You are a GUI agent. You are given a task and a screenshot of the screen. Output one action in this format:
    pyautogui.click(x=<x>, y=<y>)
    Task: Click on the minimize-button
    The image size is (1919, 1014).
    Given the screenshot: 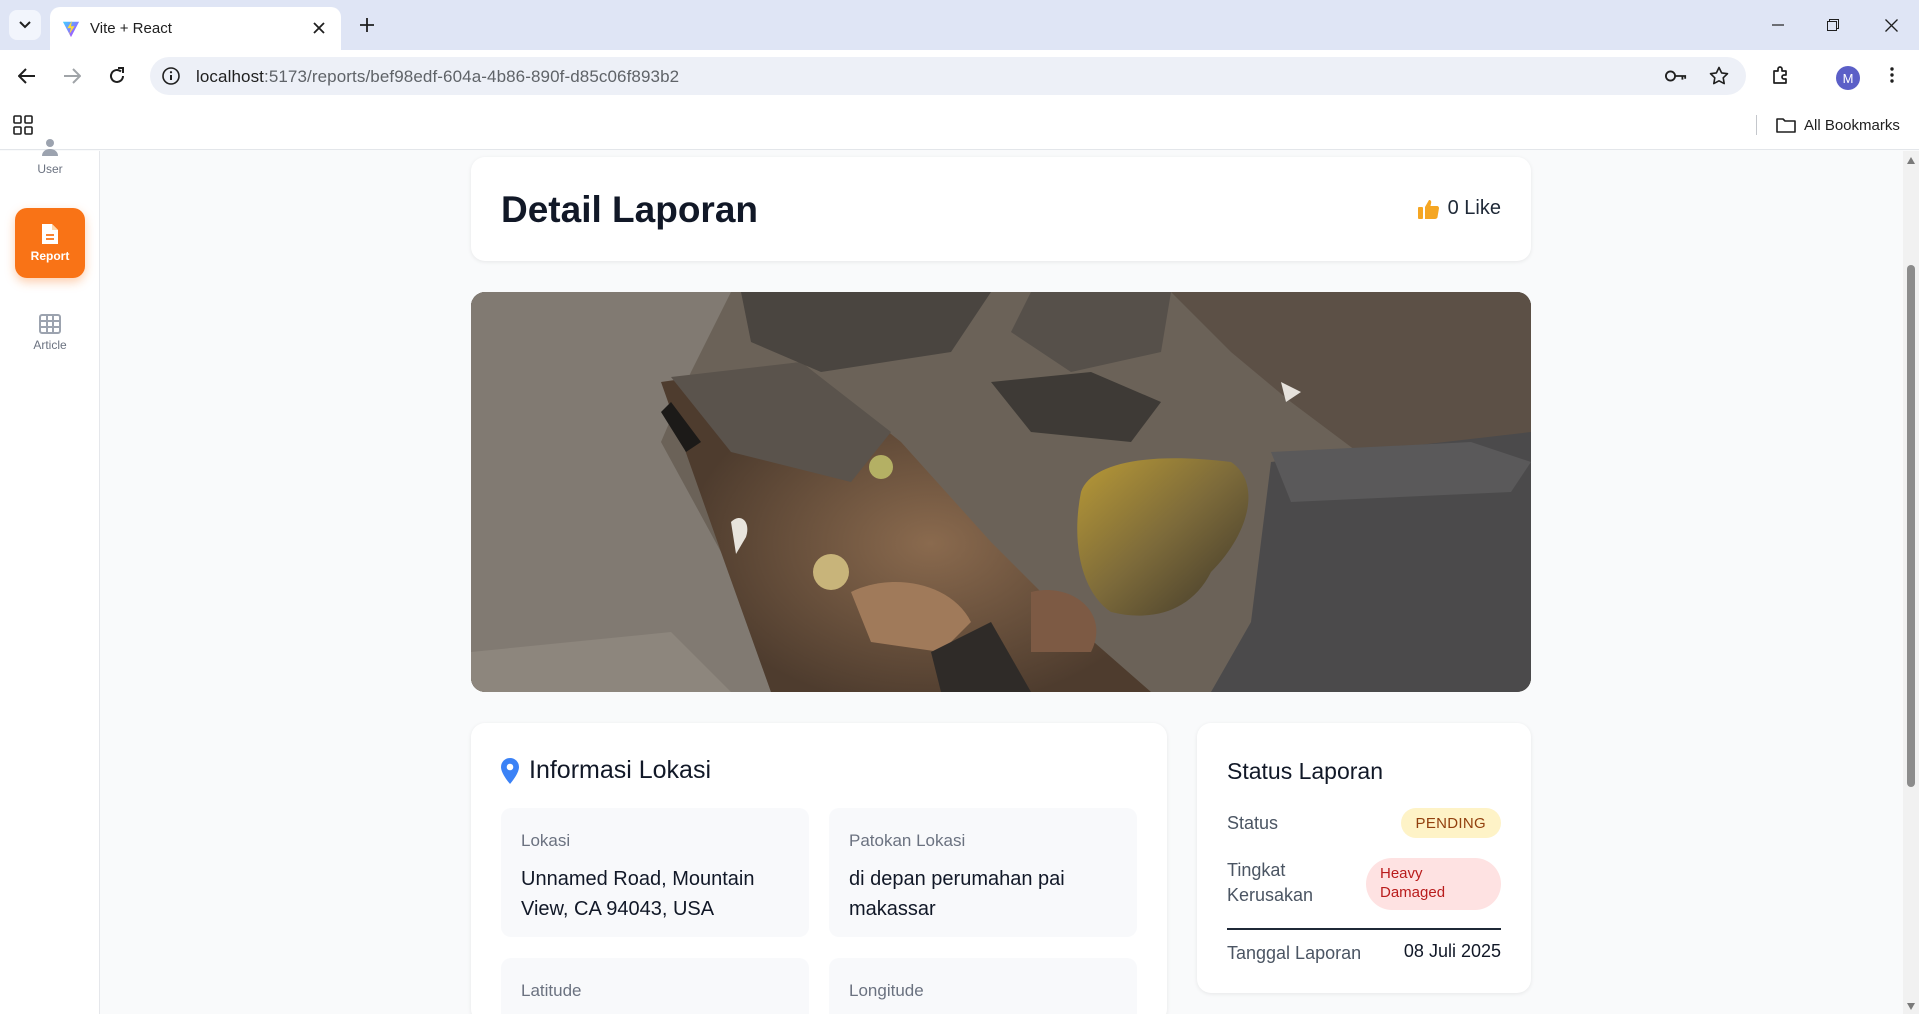 What is the action you would take?
    pyautogui.click(x=1778, y=25)
    